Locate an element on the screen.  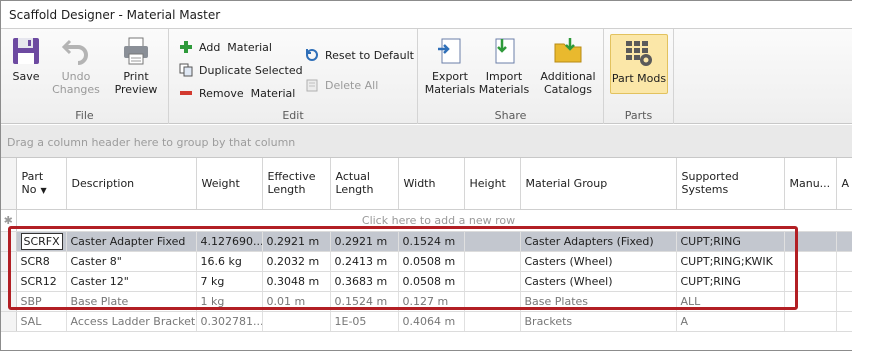
width-cell: 0.127 m is located at coordinates (431, 301).